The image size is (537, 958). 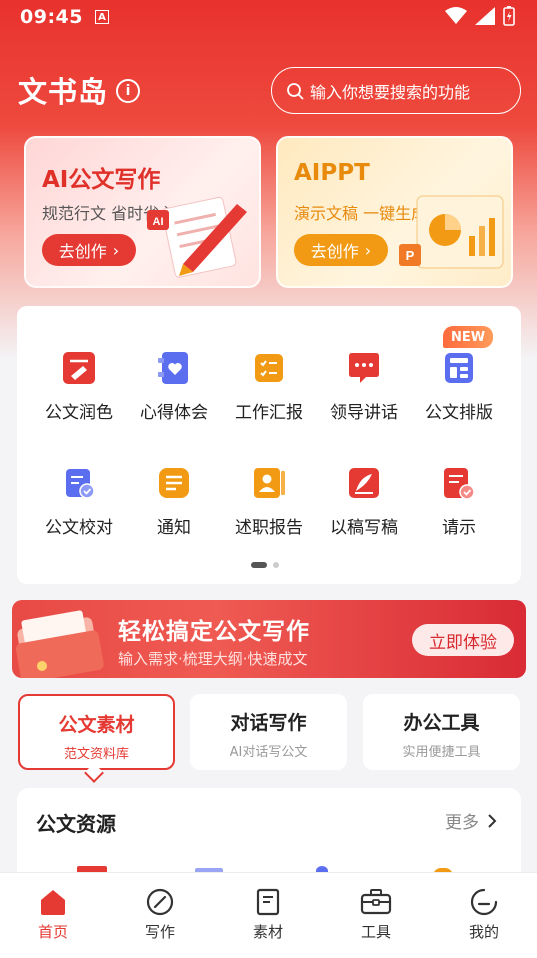 I want to click on grid-label: 公文润色, so click(x=79, y=413).